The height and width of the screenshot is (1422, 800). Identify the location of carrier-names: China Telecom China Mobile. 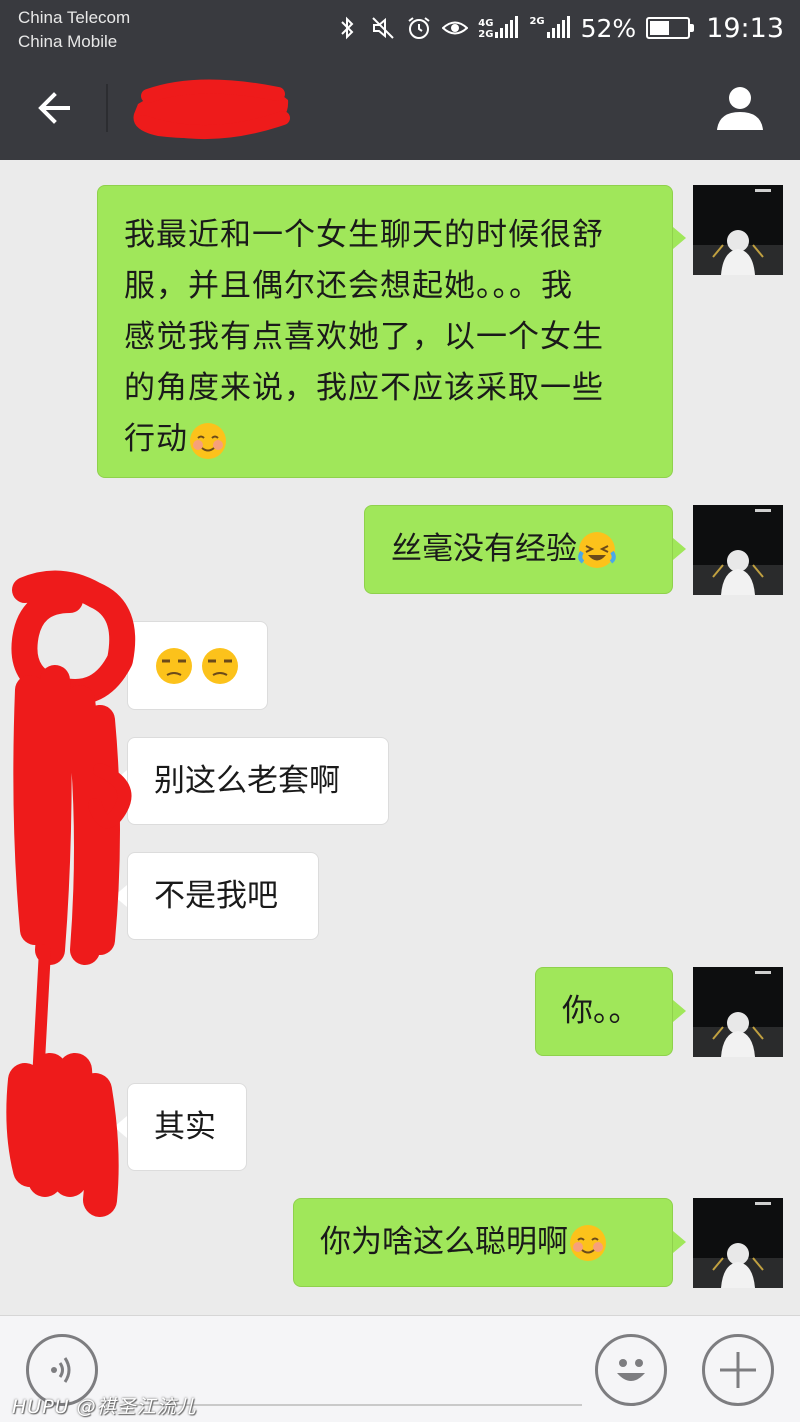
(74, 30).